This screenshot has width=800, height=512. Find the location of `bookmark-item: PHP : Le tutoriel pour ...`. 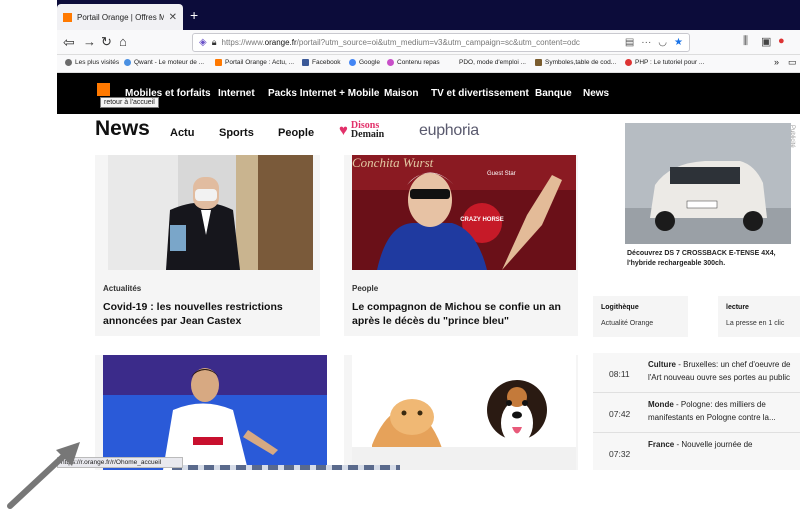

bookmark-item: PHP : Le tutoriel pour ... is located at coordinates (664, 62).